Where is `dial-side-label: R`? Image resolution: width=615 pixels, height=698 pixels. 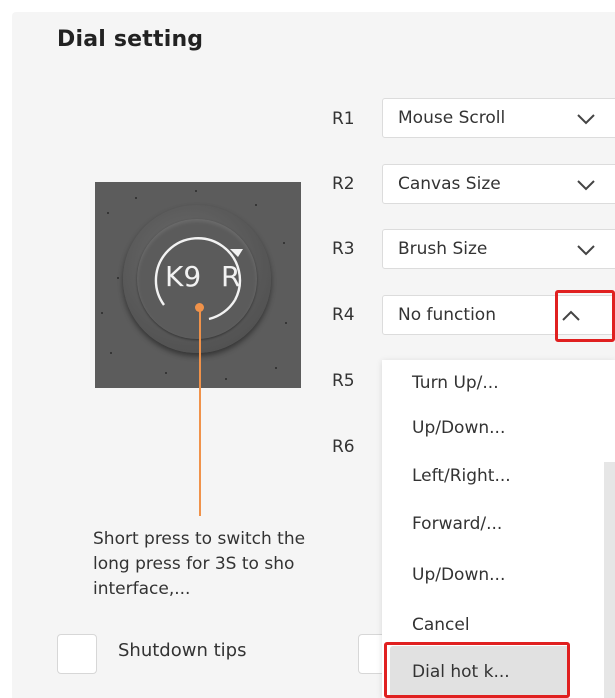 dial-side-label: R is located at coordinates (231, 276).